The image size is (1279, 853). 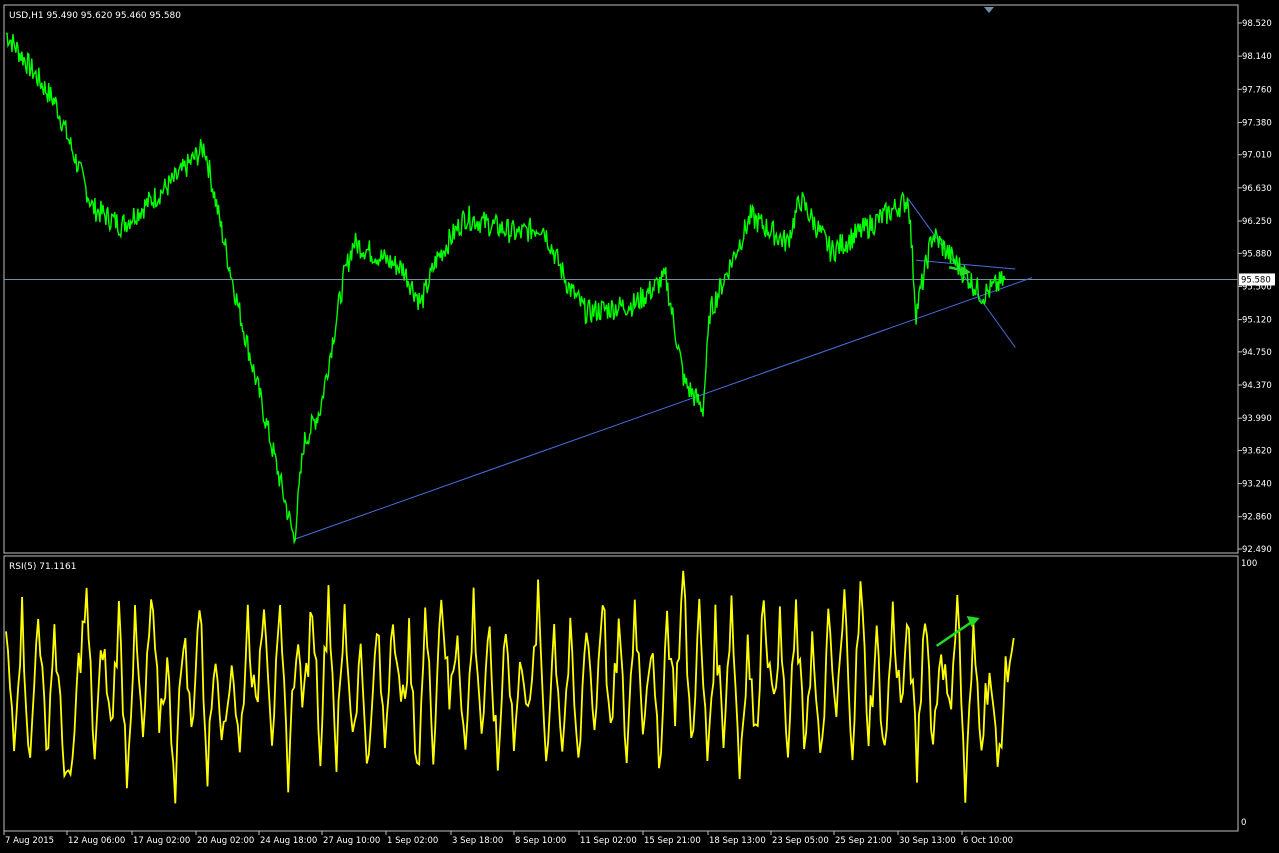 I want to click on rsi-tick-label: 100, so click(x=1249, y=564).